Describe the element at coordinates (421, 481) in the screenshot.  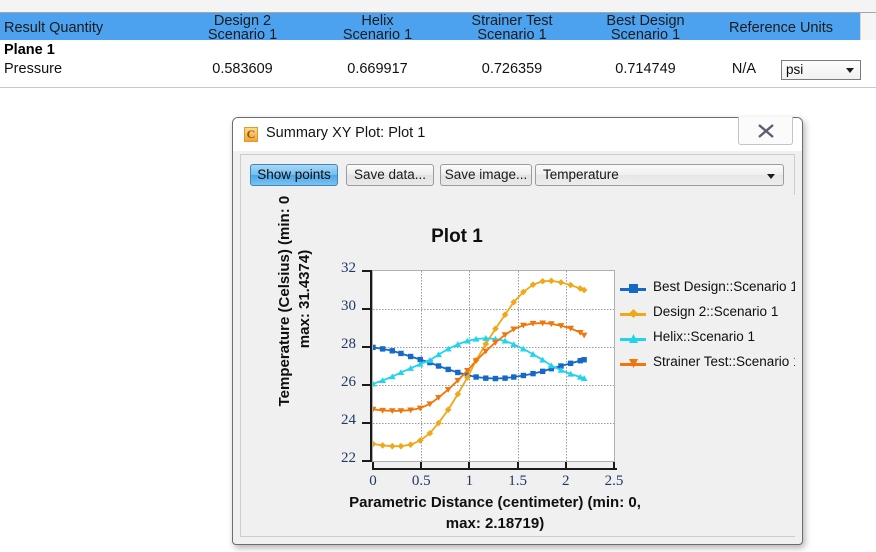
I see `x-axis-tick-label: 0.5` at that location.